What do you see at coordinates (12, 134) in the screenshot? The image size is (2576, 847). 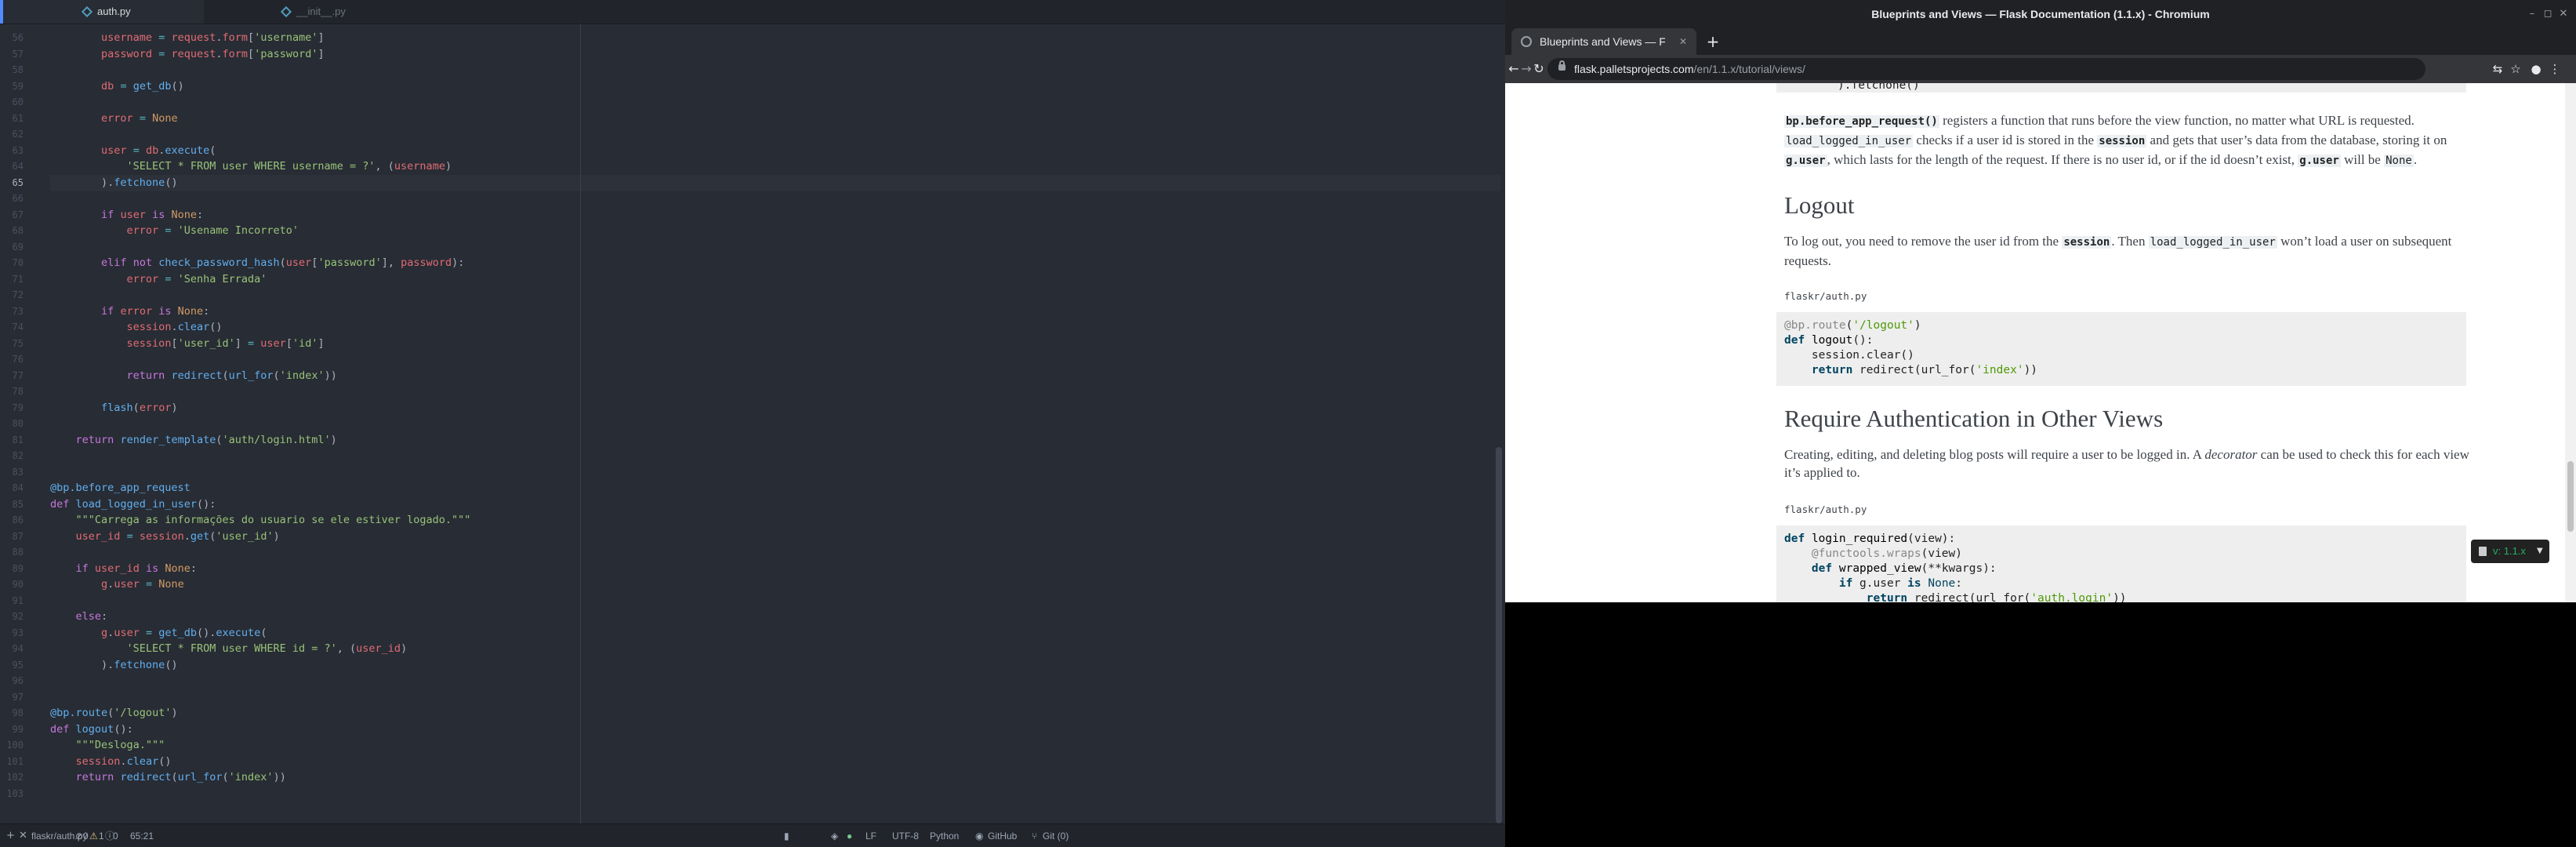 I see `line-number: 62` at bounding box center [12, 134].